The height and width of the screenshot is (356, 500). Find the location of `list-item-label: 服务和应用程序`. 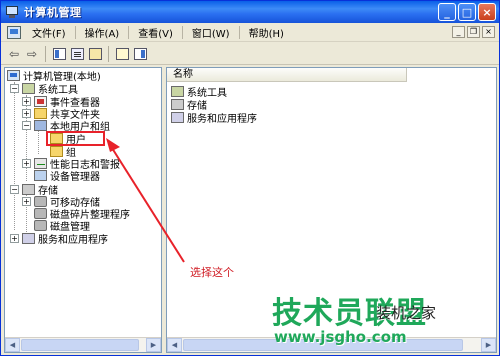

list-item-label: 服务和应用程序 is located at coordinates (222, 119).